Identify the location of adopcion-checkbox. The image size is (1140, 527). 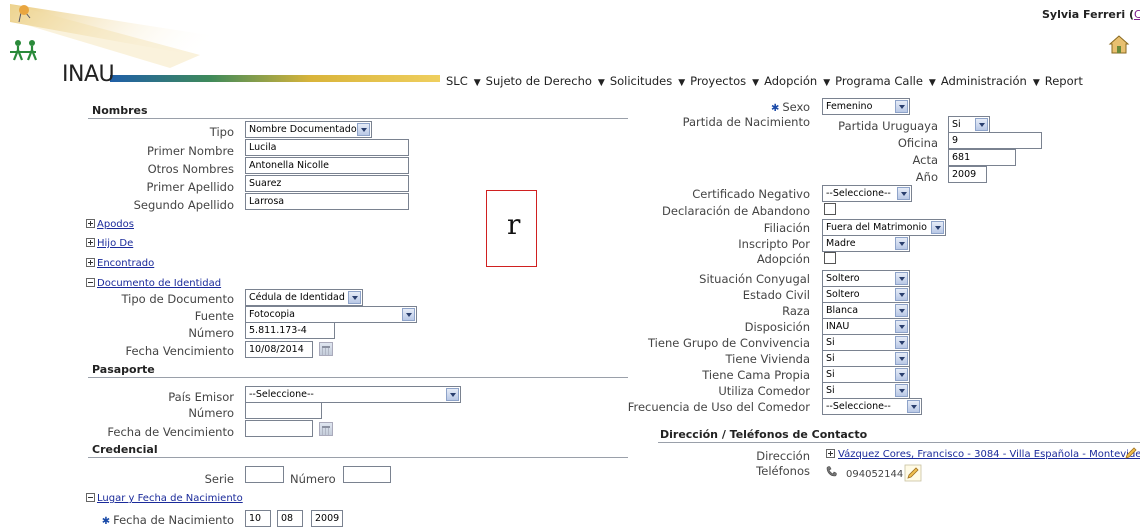
(830, 258).